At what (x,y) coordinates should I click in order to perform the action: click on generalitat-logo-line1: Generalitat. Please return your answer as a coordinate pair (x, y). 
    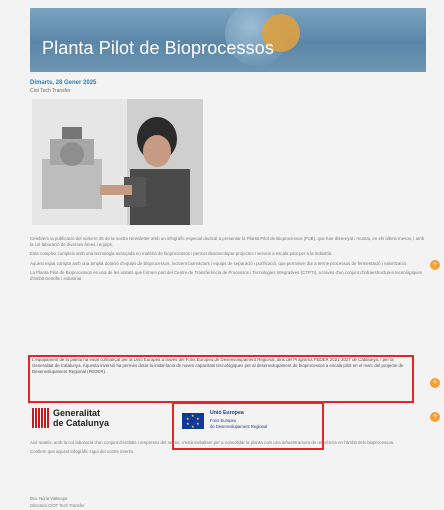
    Looking at the image, I should click on (77, 413).